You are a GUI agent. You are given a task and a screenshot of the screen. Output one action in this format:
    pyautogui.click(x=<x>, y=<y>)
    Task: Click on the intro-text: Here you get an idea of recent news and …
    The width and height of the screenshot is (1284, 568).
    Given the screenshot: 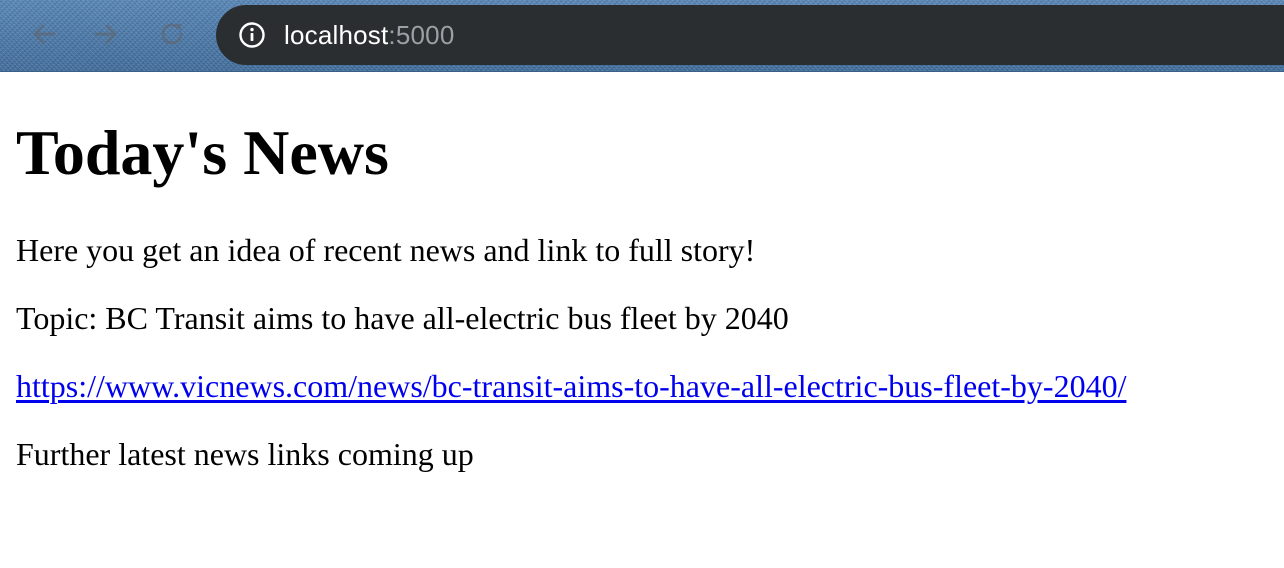 What is the action you would take?
    pyautogui.click(x=386, y=250)
    